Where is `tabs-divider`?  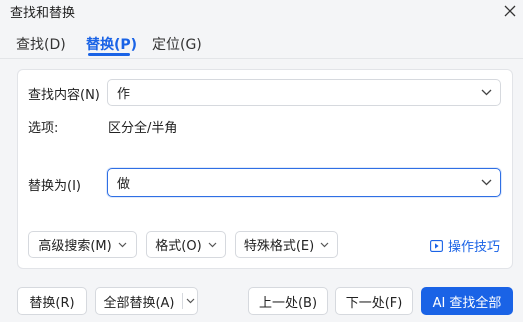 tabs-divider is located at coordinates (261, 58).